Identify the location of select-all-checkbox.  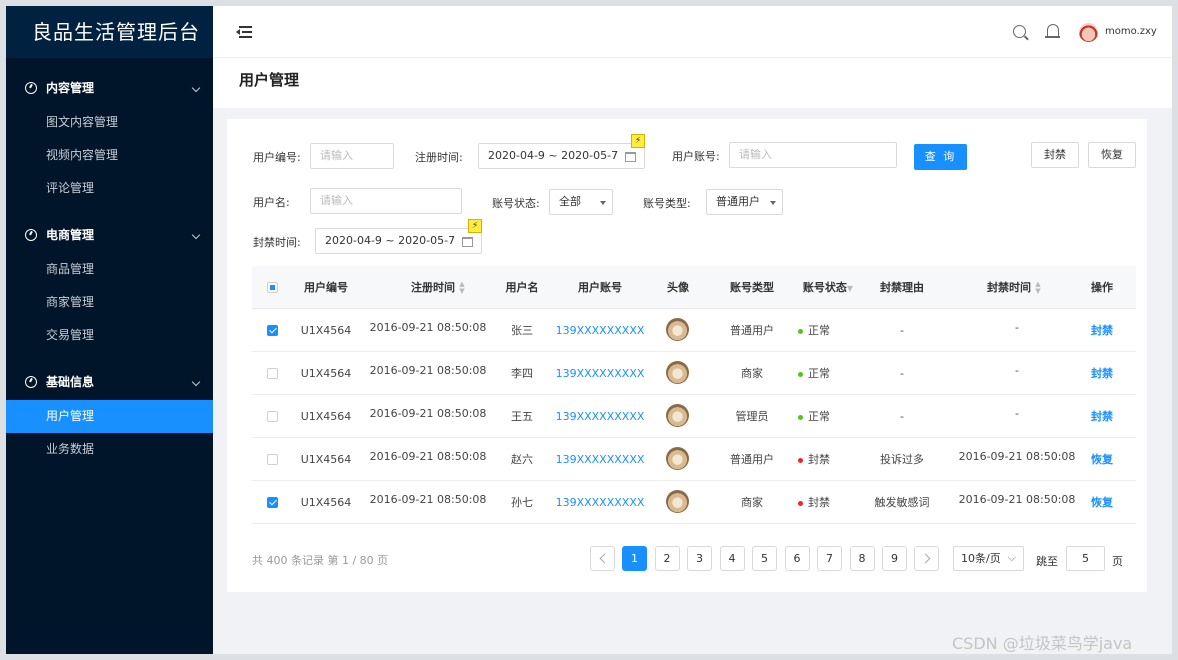
(272, 287).